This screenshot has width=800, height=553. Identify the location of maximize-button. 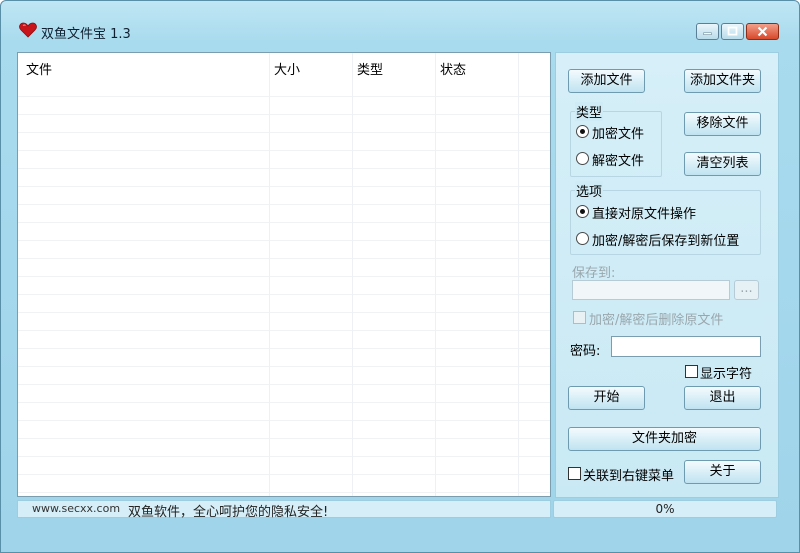
(732, 31).